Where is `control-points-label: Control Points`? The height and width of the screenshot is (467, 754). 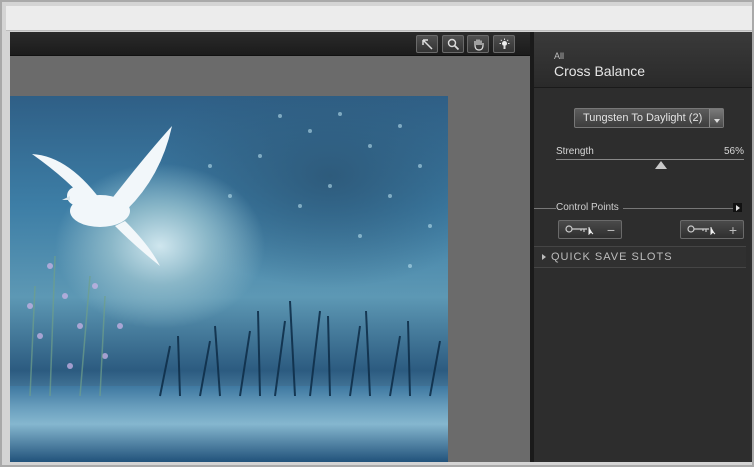
control-points-label: Control Points is located at coordinates (589, 207).